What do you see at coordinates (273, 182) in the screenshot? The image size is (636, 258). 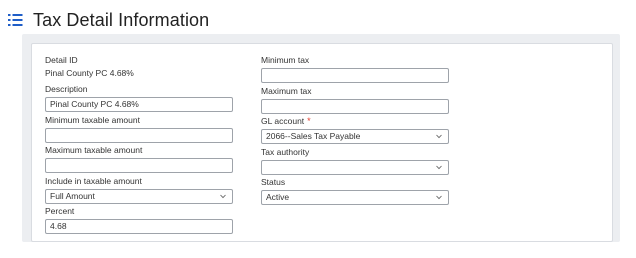 I see `status-label: Status` at bounding box center [273, 182].